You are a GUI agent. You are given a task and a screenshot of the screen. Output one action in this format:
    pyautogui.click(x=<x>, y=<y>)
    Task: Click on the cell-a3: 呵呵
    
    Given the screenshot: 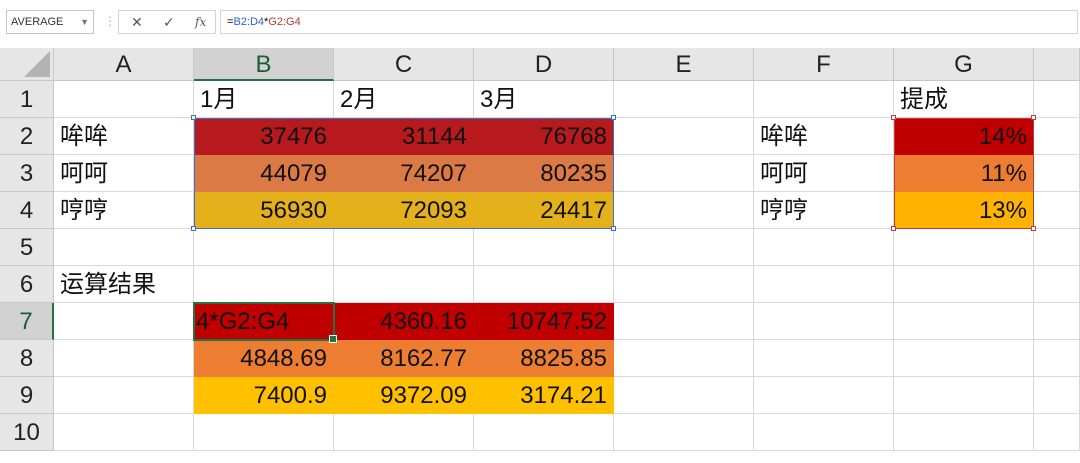 What is the action you would take?
    pyautogui.click(x=124, y=173)
    